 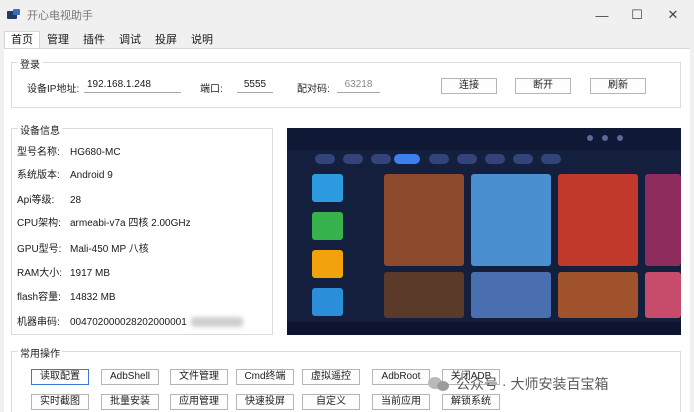 I want to click on tab-cast: 投屏, so click(x=166, y=39).